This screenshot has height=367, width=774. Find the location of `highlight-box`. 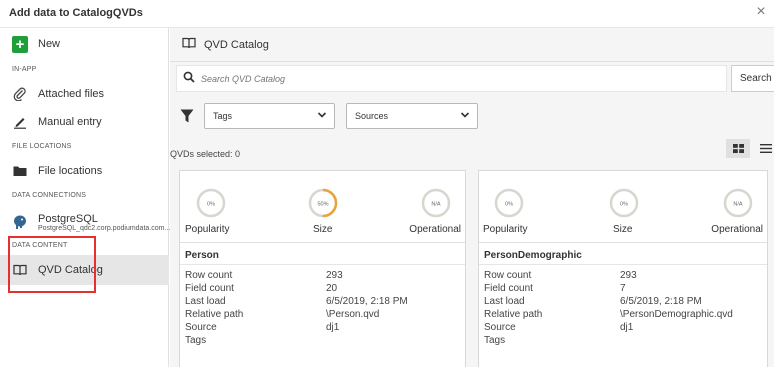

highlight-box is located at coordinates (52, 264).